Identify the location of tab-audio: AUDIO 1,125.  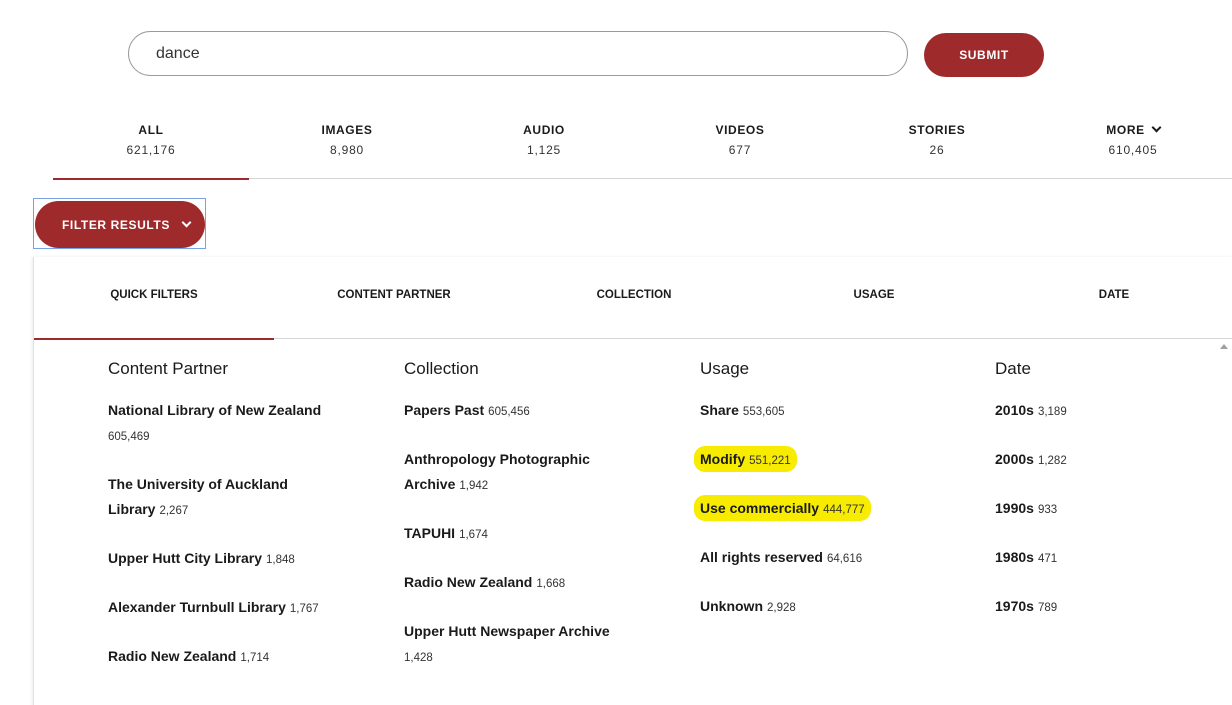
(544, 148).